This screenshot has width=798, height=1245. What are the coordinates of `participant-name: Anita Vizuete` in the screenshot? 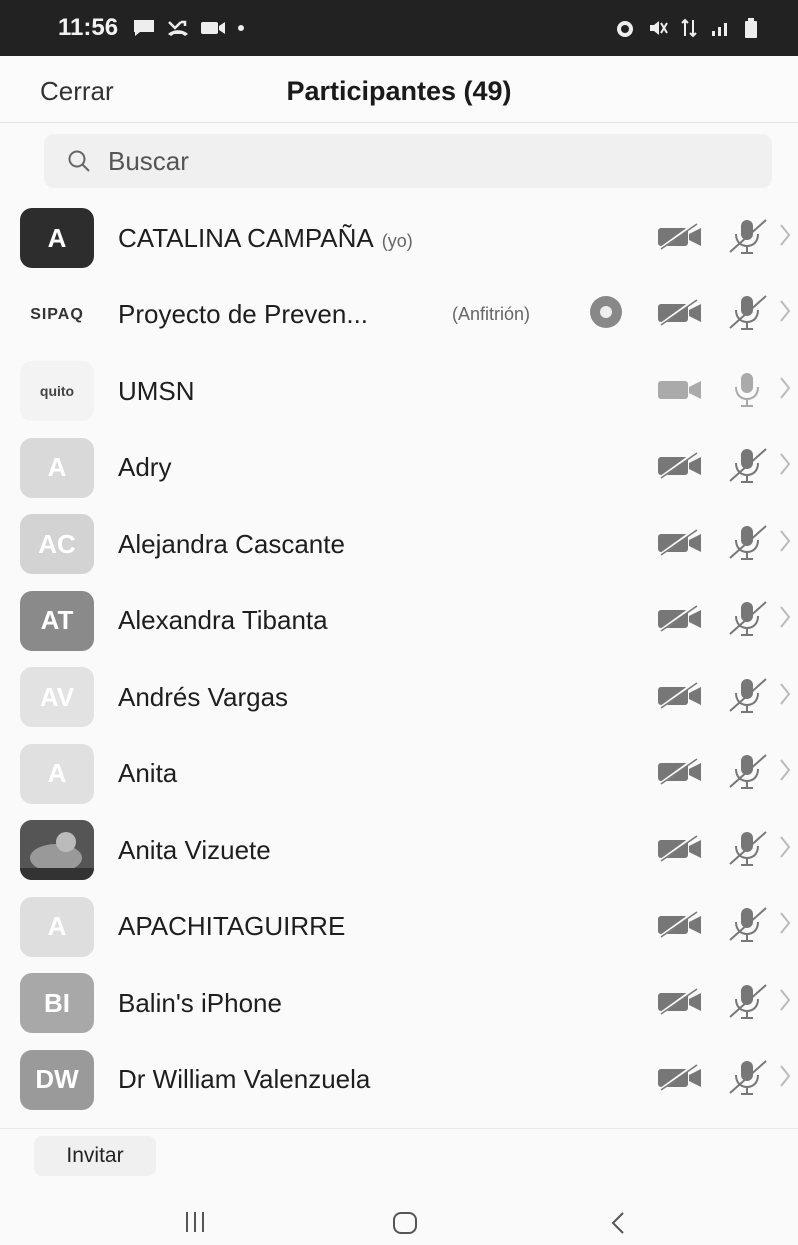 It's located at (194, 850).